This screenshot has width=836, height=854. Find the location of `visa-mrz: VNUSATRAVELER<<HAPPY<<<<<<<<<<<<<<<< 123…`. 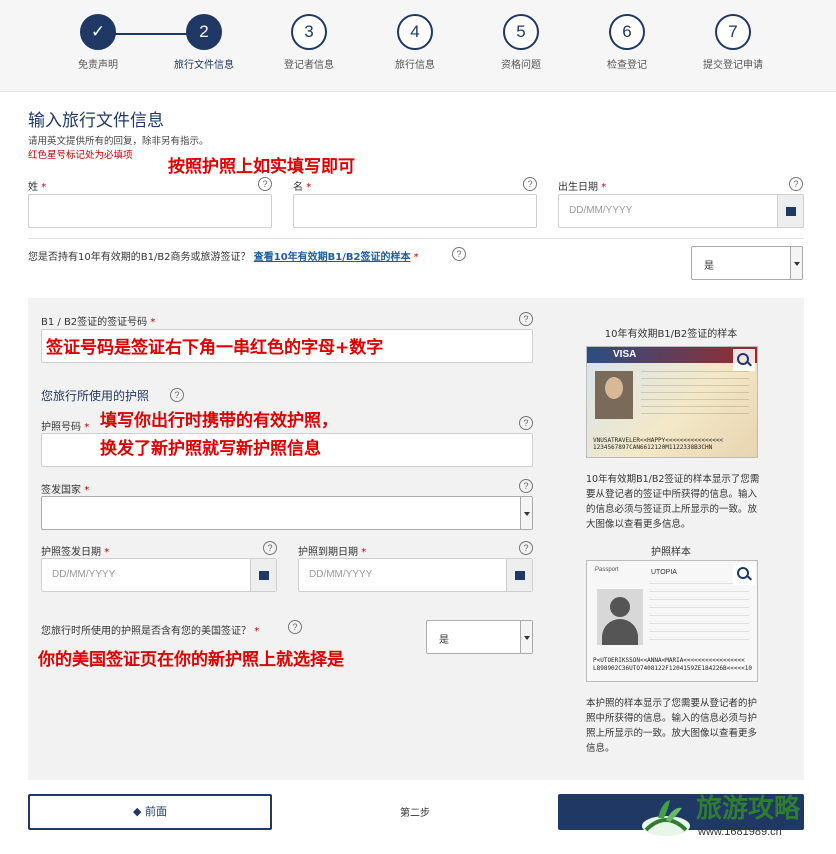

visa-mrz: VNUSATRAVELER<<HAPPY<<<<<<<<<<<<<<<< 123… is located at coordinates (658, 444).